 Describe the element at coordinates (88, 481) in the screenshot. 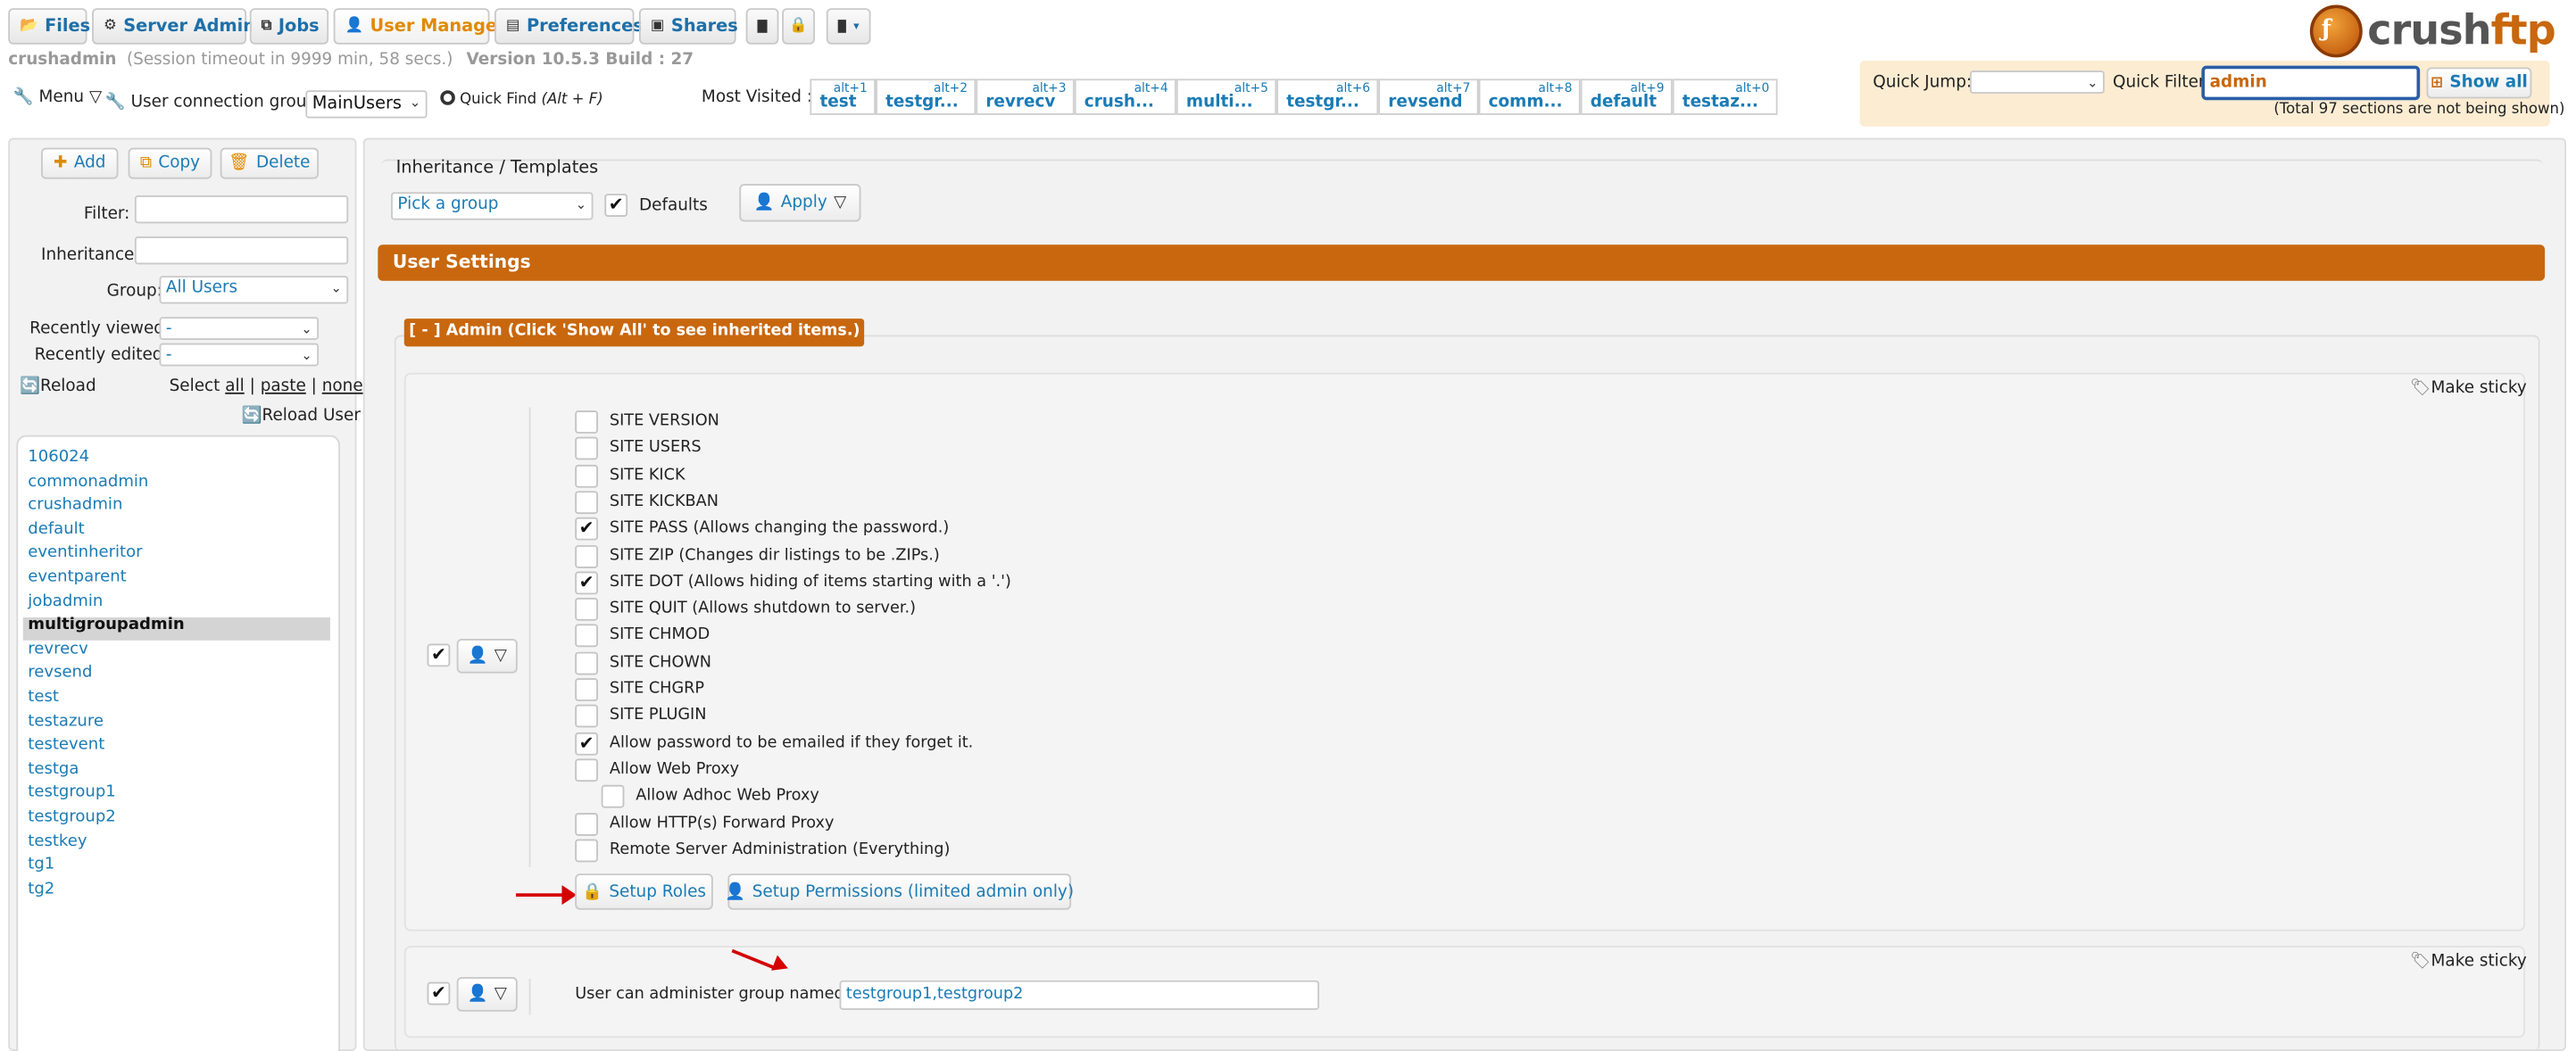

I see `user-list-item: commonadmin` at that location.